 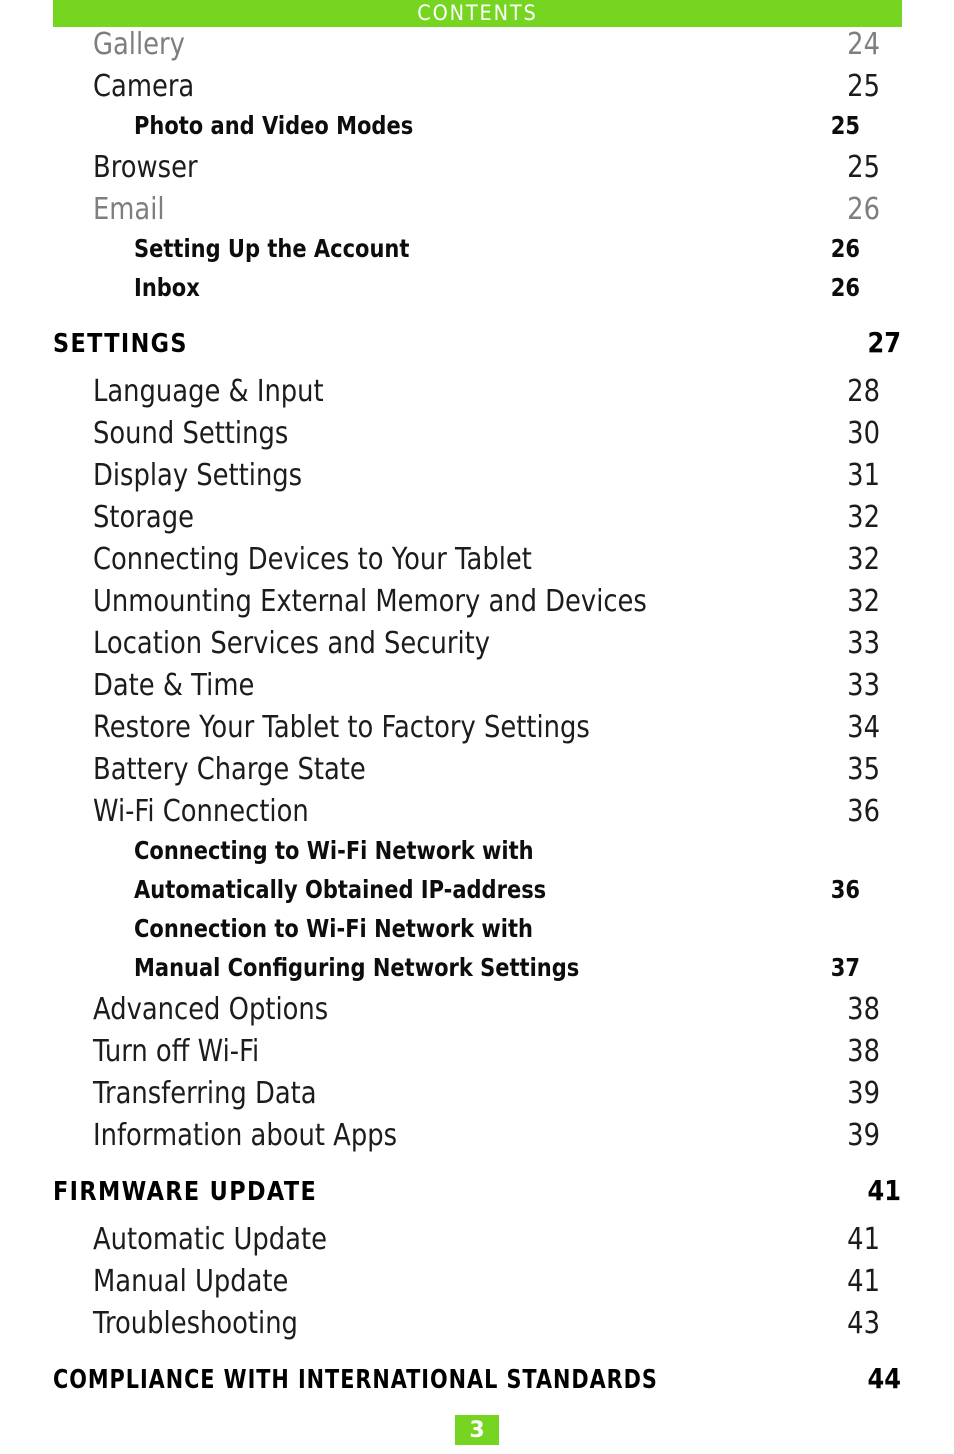 I want to click on toc-entry-page-number: 35, so click(x=863, y=769).